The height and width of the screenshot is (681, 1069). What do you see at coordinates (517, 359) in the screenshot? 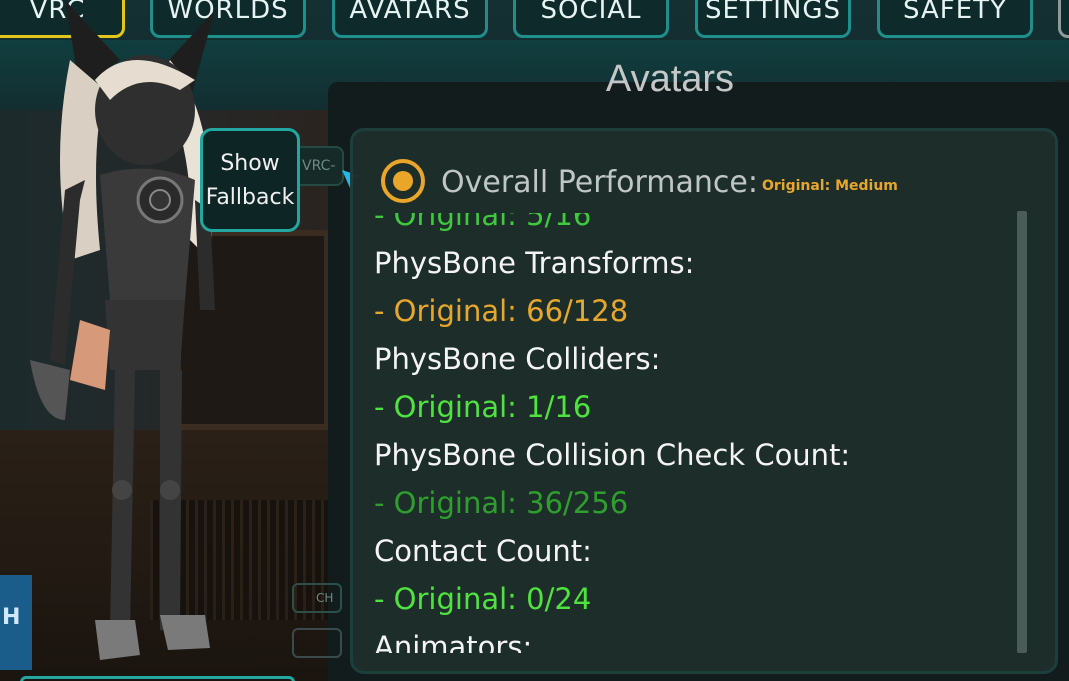
I see `stat-label: PhysBone Colliders:` at bounding box center [517, 359].